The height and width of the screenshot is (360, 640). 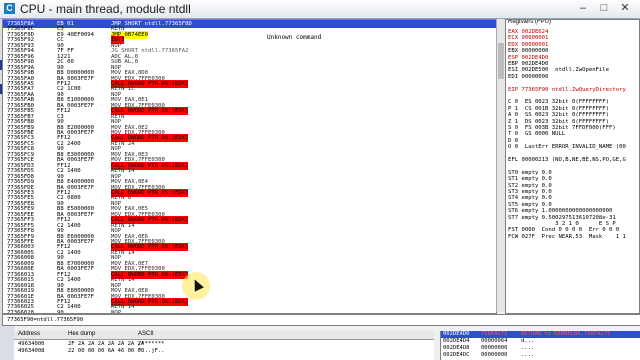 What do you see at coordinates (105, 9) in the screenshot?
I see `window-title: CPU - main thread, module ntdll` at bounding box center [105, 9].